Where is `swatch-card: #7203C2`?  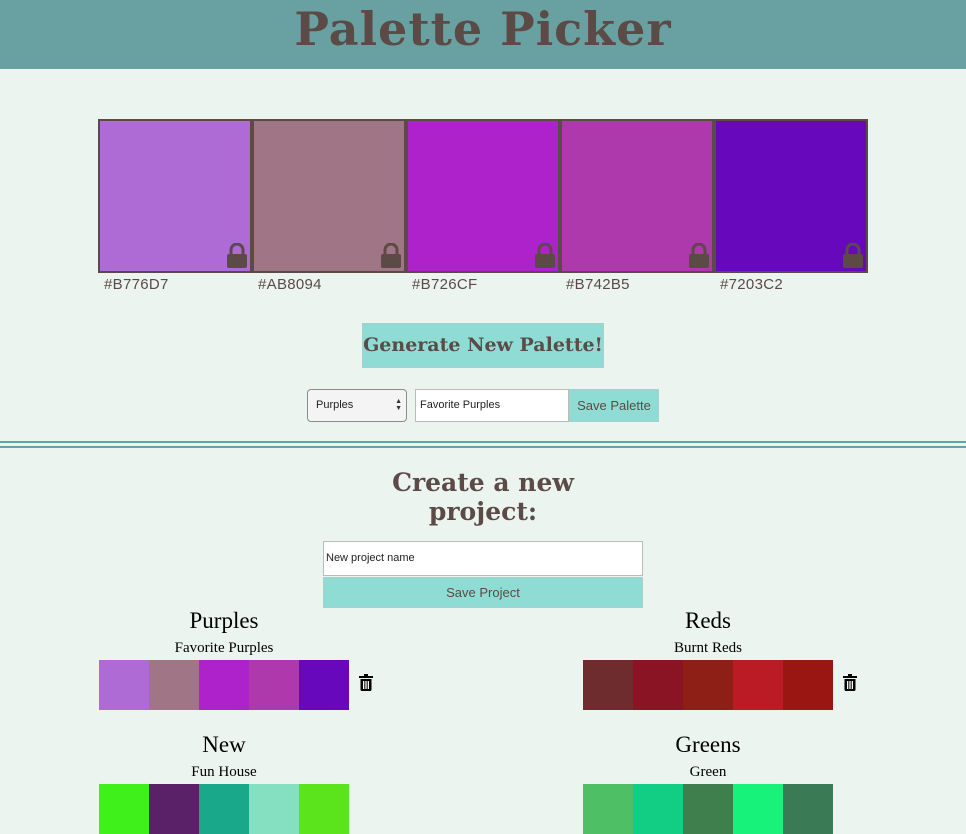
swatch-card: #7203C2 is located at coordinates (791, 206).